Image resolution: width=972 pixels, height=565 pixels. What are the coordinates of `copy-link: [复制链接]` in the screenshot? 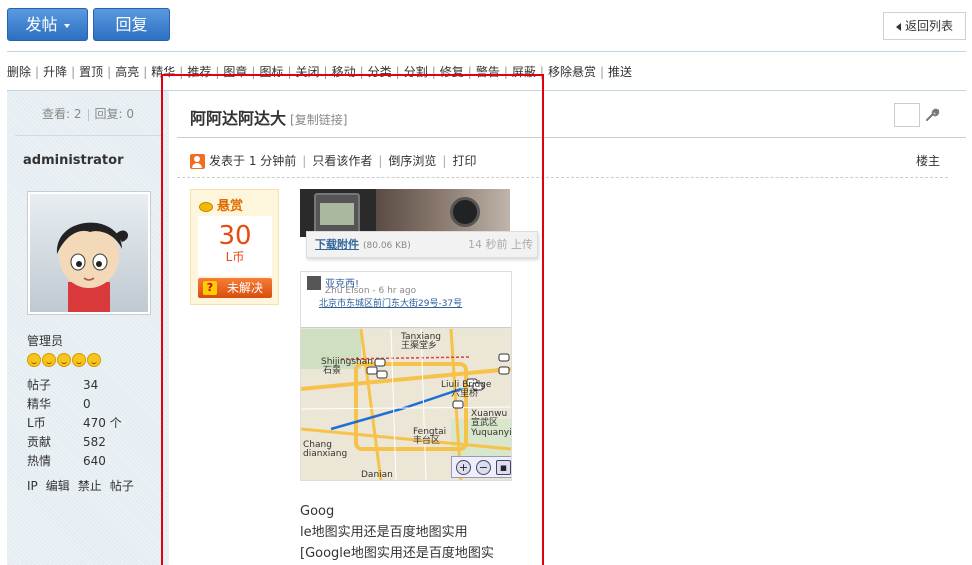 It's located at (318, 120).